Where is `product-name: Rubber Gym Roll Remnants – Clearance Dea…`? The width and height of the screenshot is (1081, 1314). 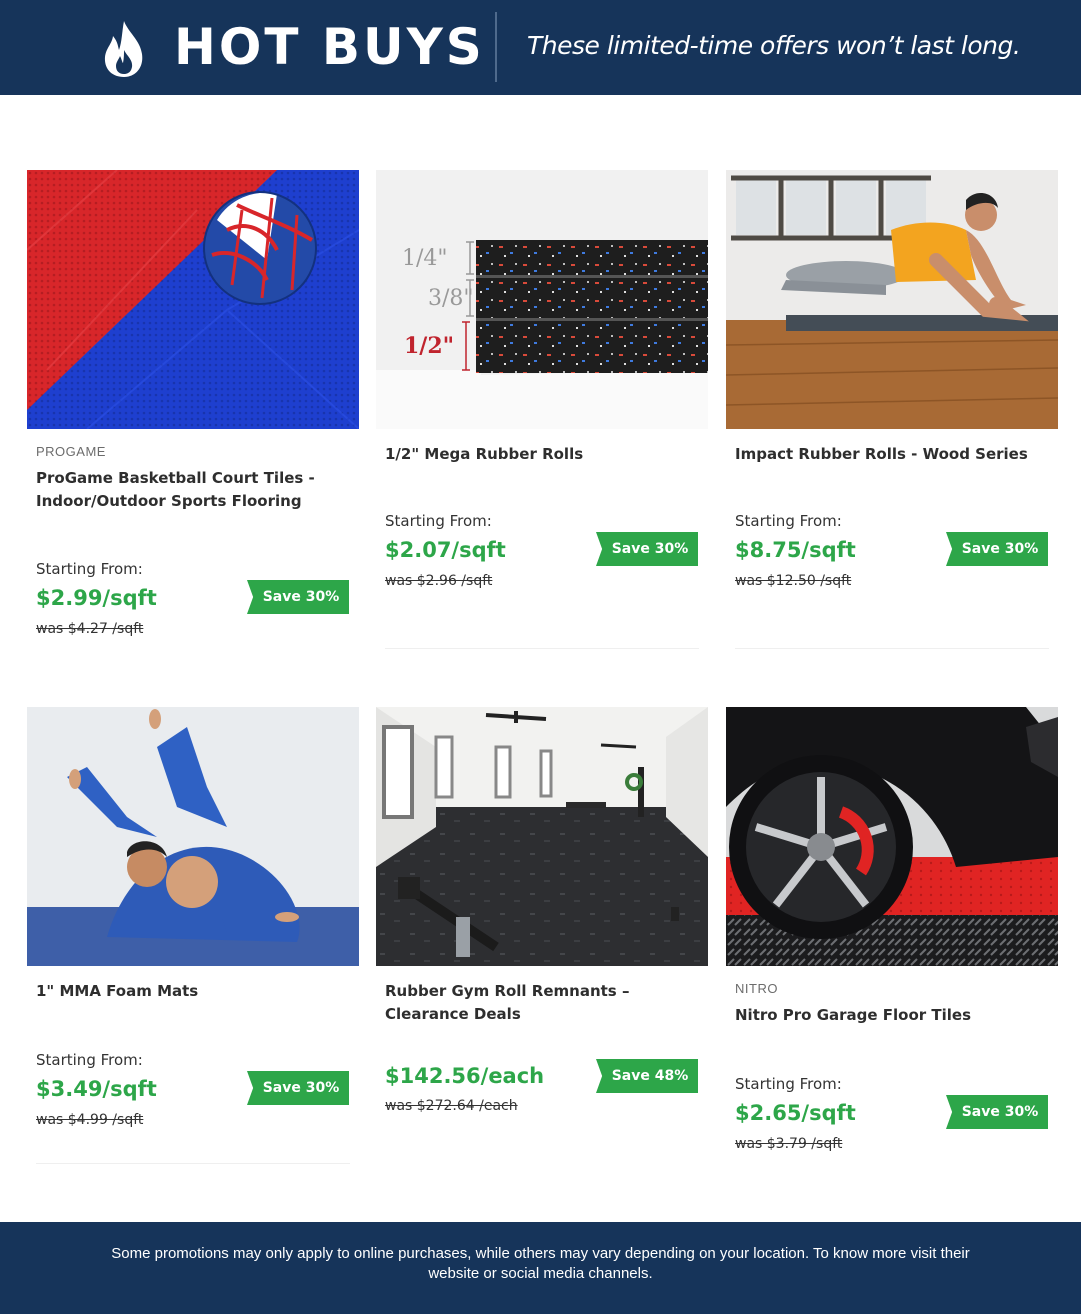 product-name: Rubber Gym Roll Remnants – Clearance Dea… is located at coordinates (540, 1003).